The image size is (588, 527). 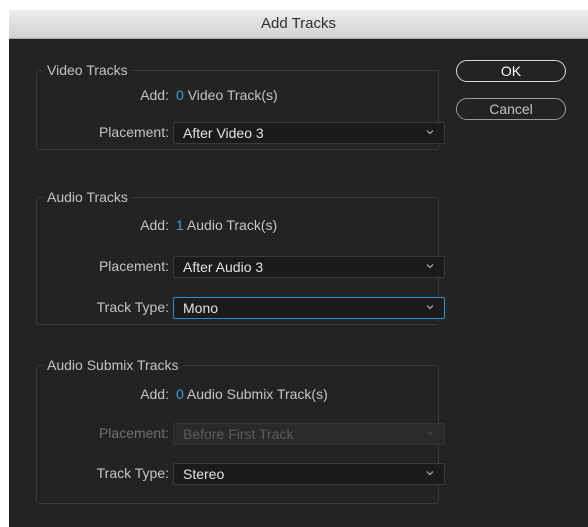 What do you see at coordinates (223, 133) in the screenshot?
I see `video-placement-value: After Video 3` at bounding box center [223, 133].